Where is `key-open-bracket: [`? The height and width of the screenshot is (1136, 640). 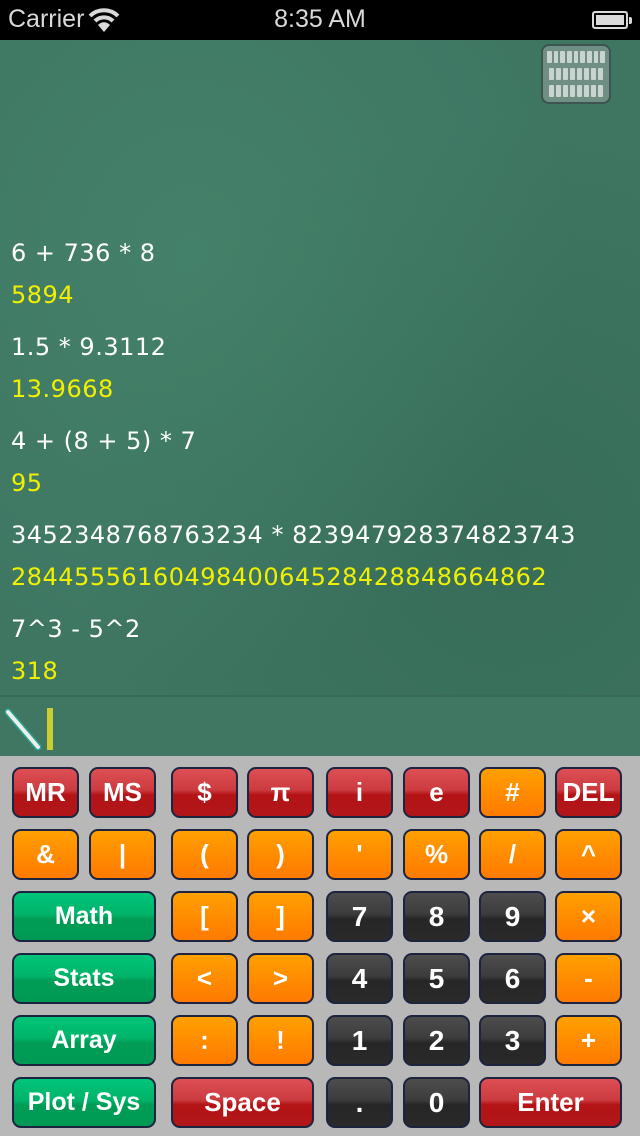
key-open-bracket: [ is located at coordinates (204, 916).